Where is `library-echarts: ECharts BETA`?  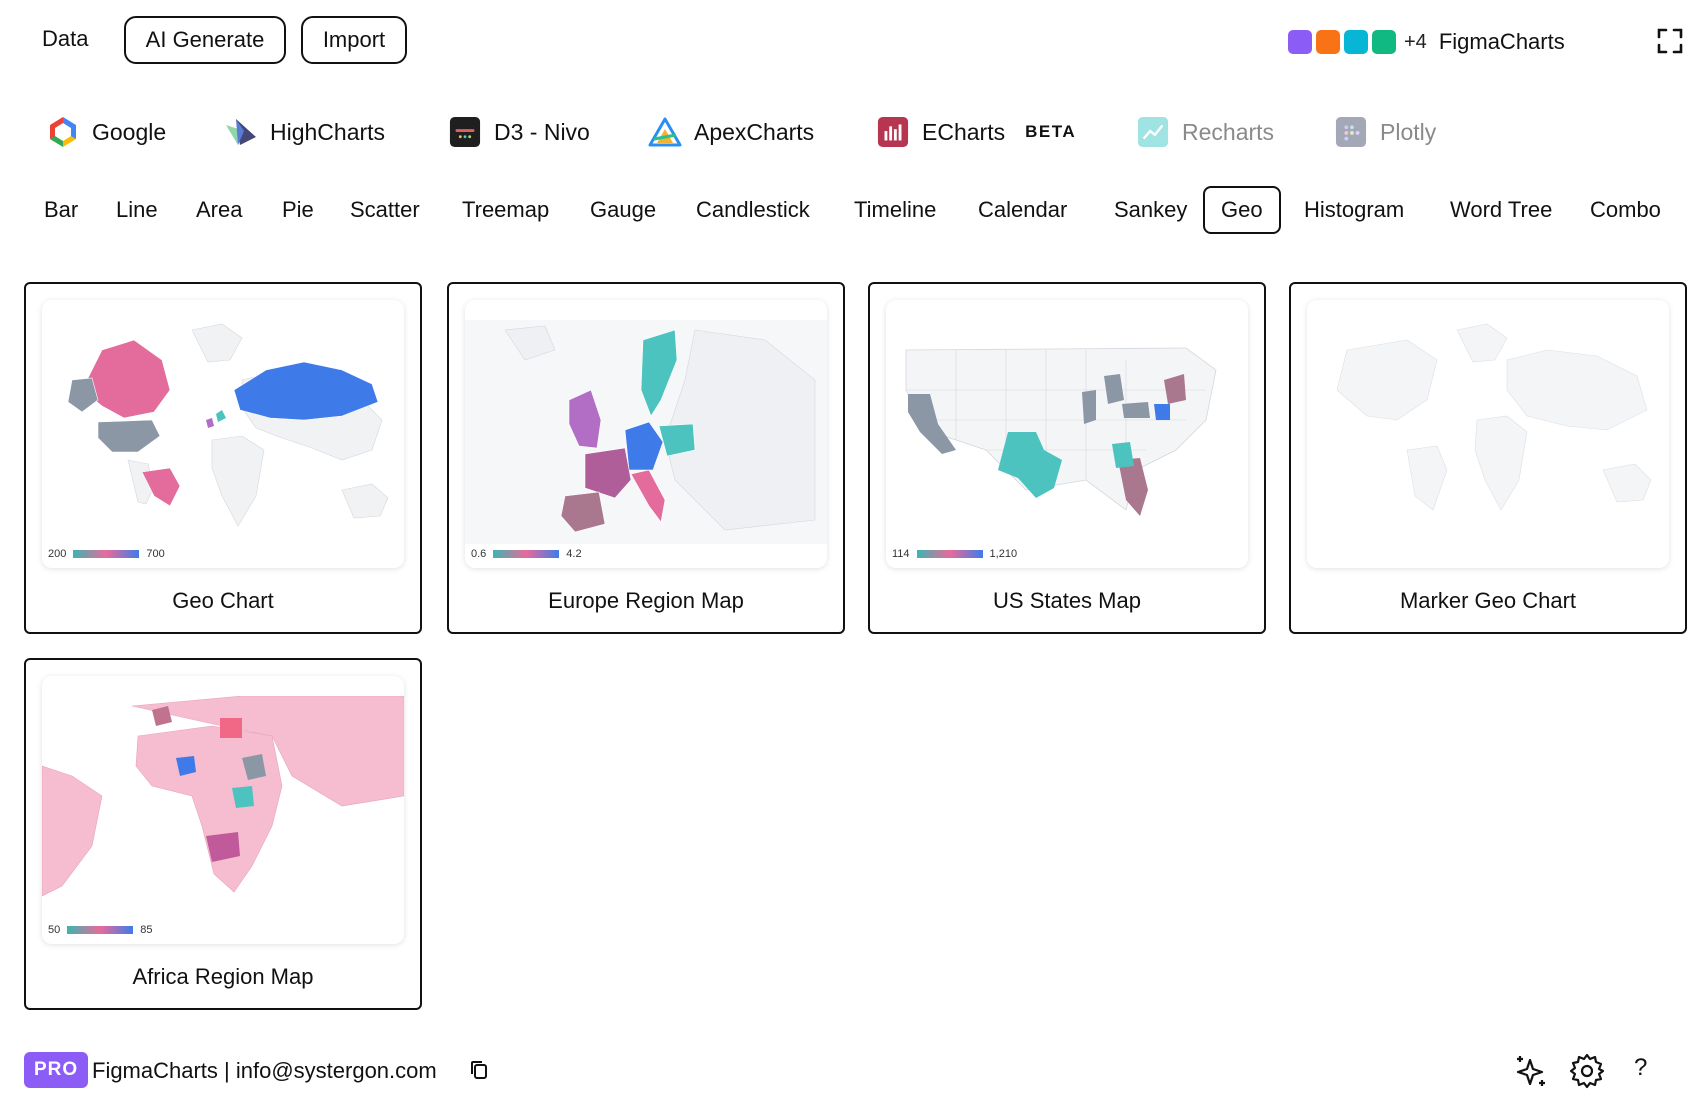
library-echarts: ECharts BETA is located at coordinates (976, 132).